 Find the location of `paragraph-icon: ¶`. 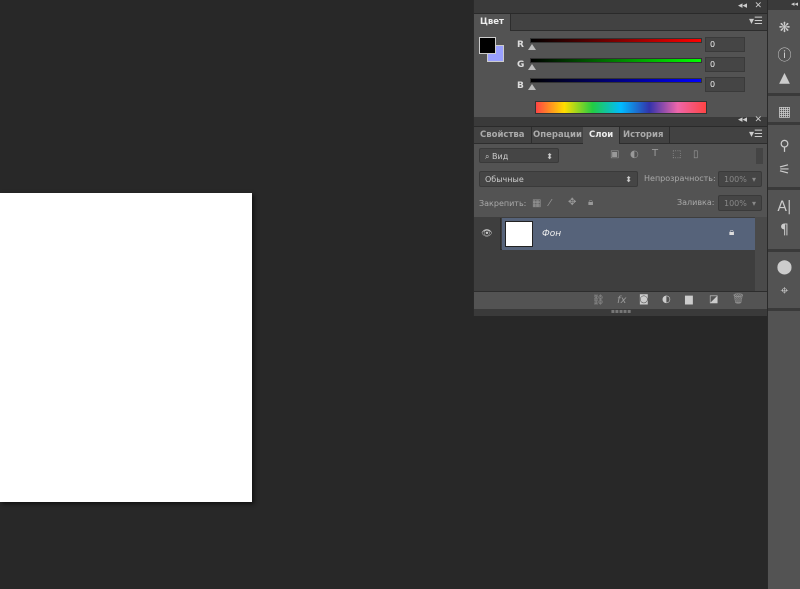

paragraph-icon: ¶ is located at coordinates (784, 230).